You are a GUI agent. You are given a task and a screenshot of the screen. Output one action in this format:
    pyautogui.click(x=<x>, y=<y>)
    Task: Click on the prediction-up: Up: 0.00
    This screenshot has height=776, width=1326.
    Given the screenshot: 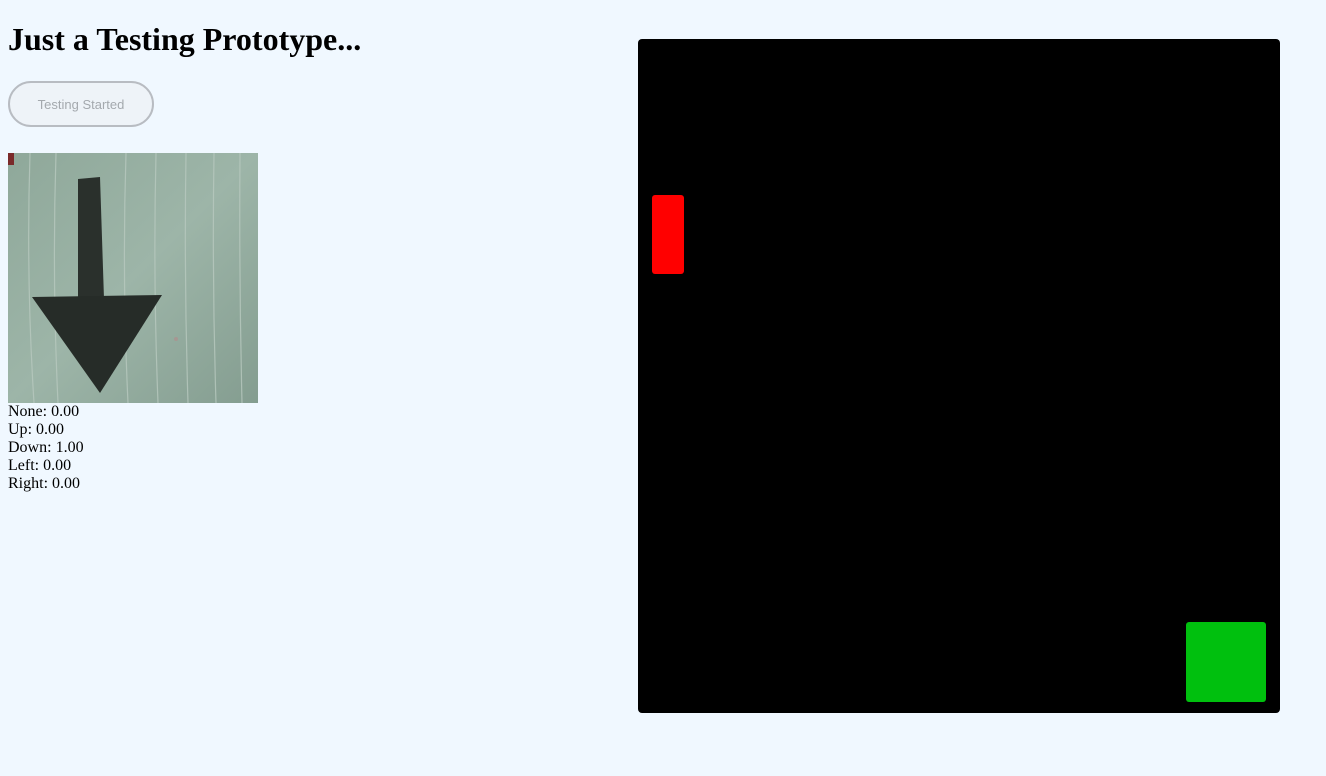 What is the action you would take?
    pyautogui.click(x=36, y=429)
    